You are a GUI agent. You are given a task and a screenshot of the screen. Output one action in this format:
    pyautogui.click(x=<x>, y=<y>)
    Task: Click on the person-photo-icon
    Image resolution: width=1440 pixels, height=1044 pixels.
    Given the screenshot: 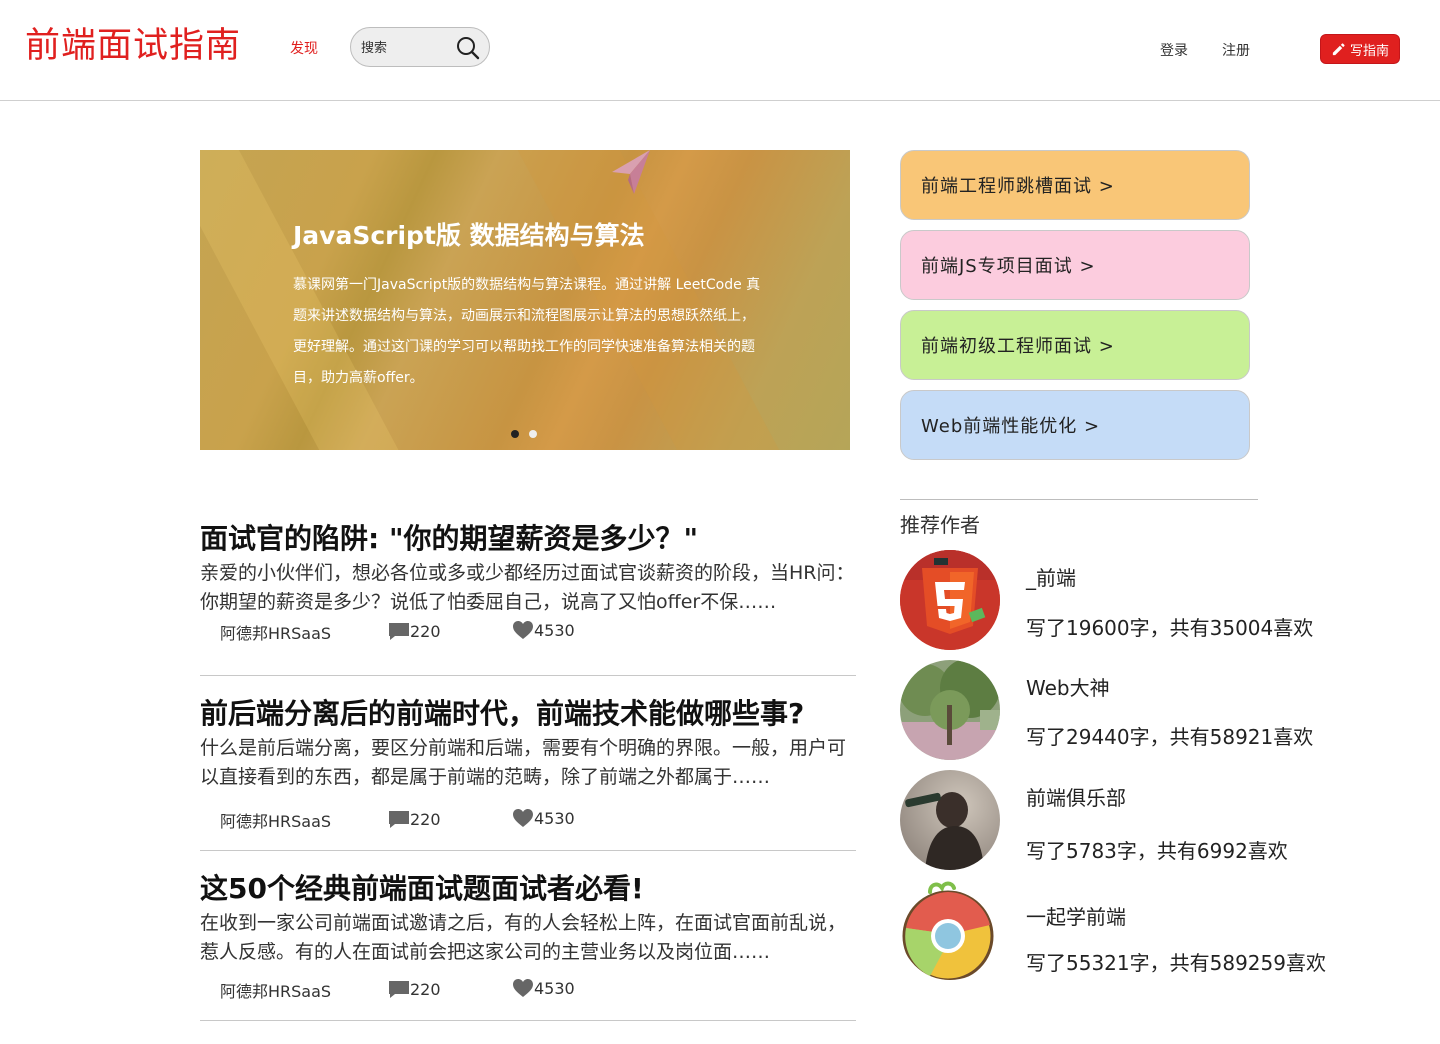 What is the action you would take?
    pyautogui.click(x=950, y=820)
    